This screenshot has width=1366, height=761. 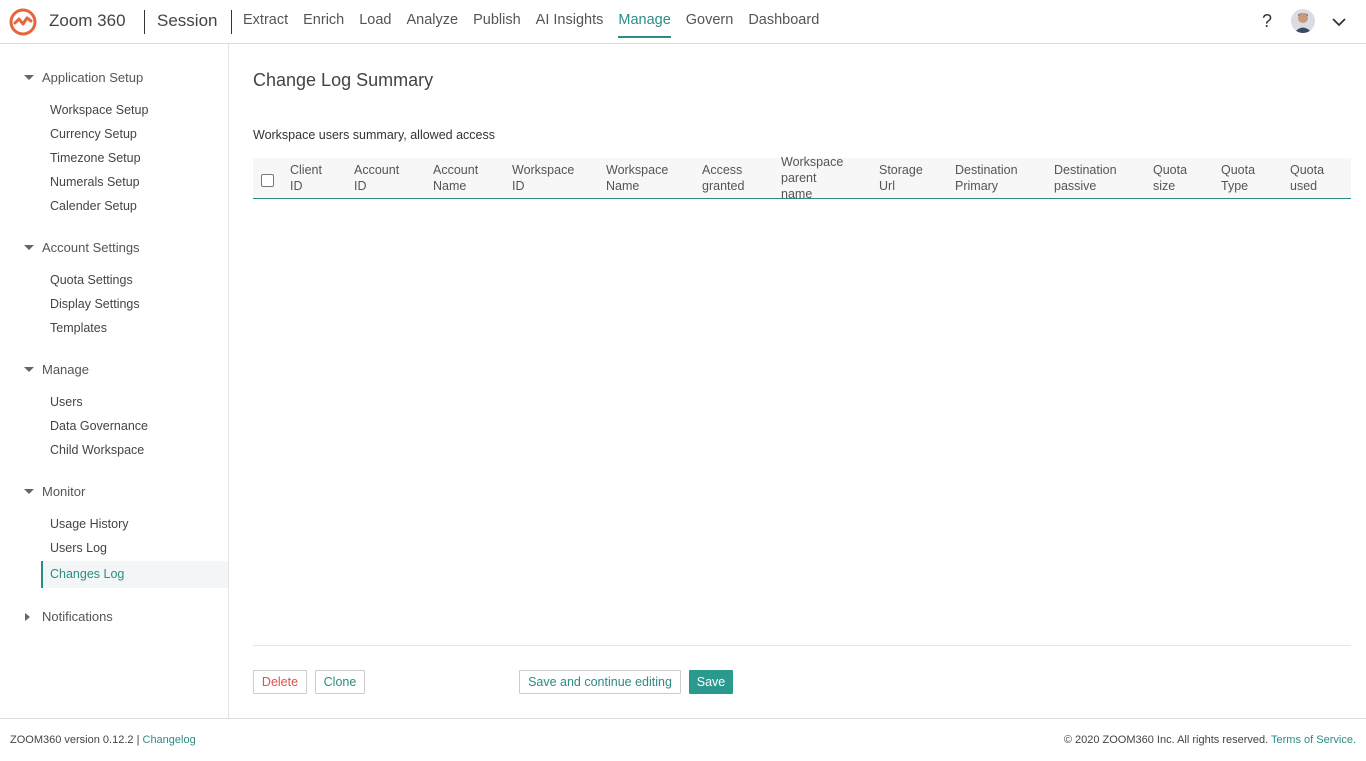 What do you see at coordinates (99, 110) in the screenshot?
I see `sidebar-item-workspace-setup: Workspace Setup` at bounding box center [99, 110].